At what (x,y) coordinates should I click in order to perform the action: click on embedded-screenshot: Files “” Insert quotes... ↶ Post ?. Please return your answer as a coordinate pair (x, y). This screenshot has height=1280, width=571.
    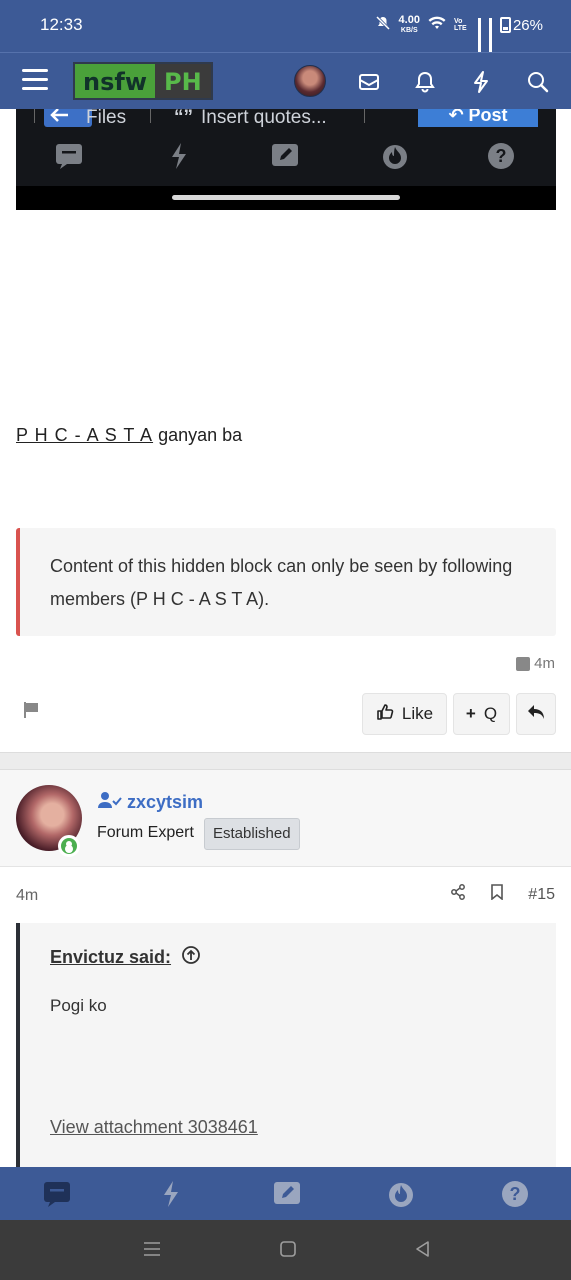
    Looking at the image, I should click on (286, 159).